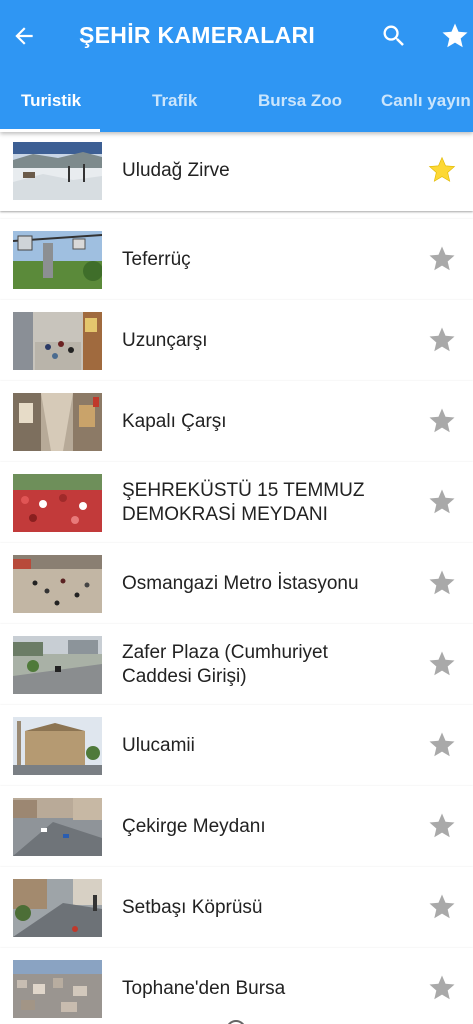 This screenshot has width=473, height=1024. Describe the element at coordinates (50, 130) in the screenshot. I see `active-tab-indicator` at that location.